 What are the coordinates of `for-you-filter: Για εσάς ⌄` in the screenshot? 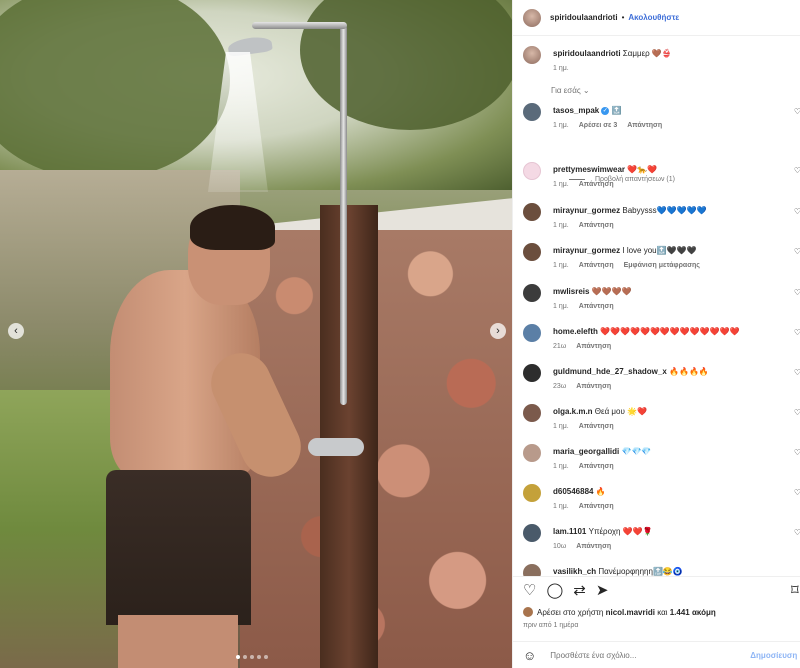 It's located at (570, 90).